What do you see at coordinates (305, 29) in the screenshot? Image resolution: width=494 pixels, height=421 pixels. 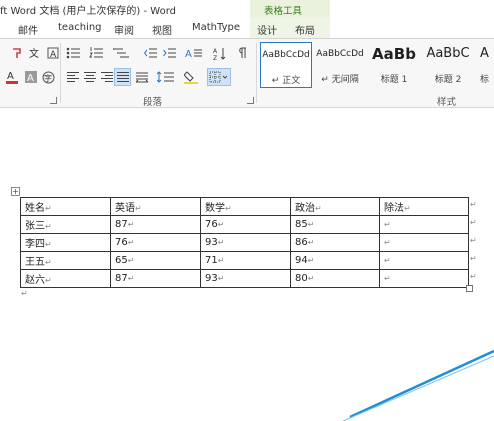 I see `tab-layout: 布局` at bounding box center [305, 29].